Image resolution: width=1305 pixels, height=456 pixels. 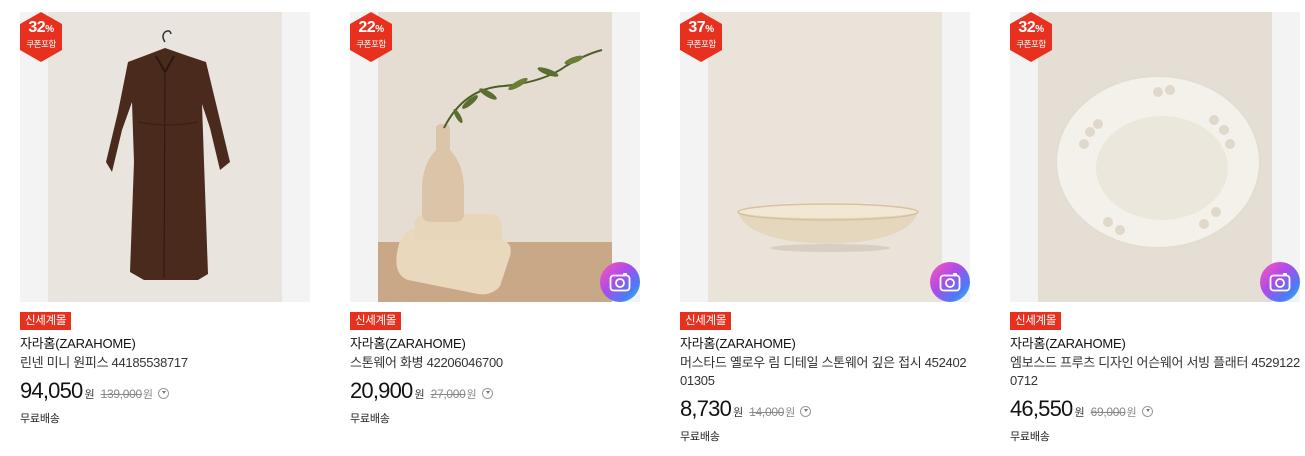 I want to click on discount-badge: 37% 쿠폰포함, so click(x=701, y=37).